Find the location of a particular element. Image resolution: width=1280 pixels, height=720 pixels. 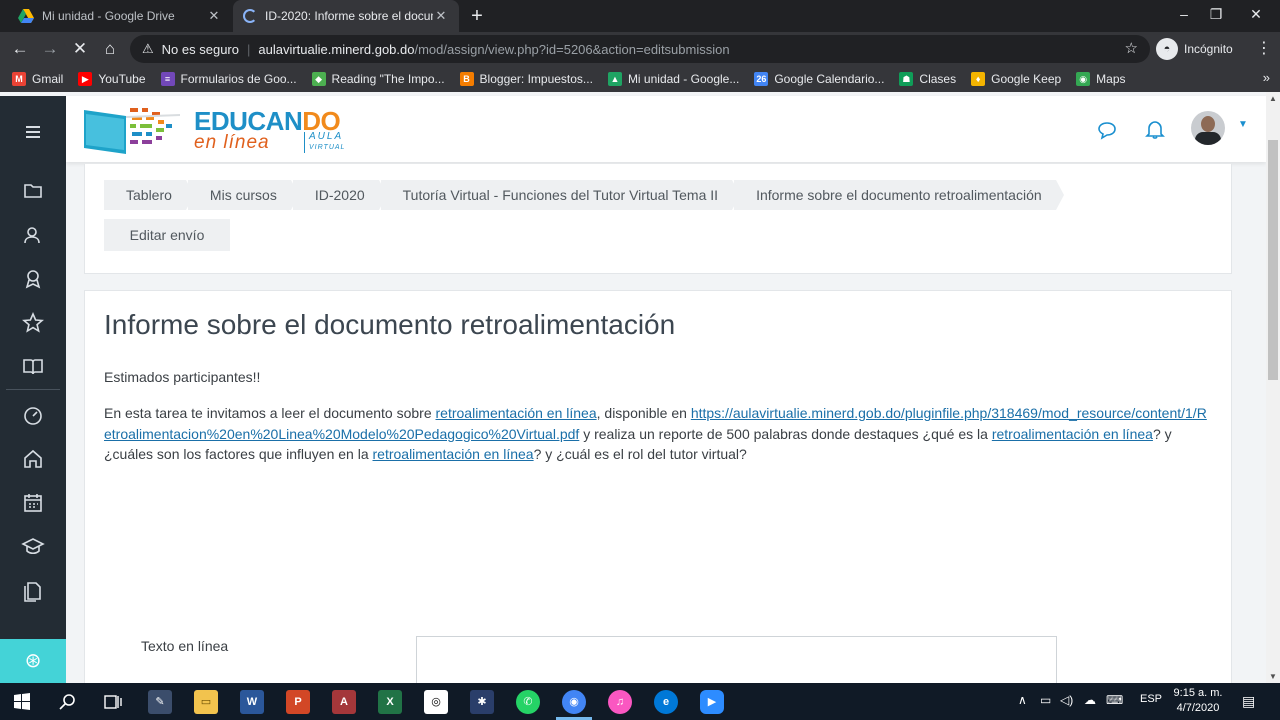

home-icon: ⌂ is located at coordinates (110, 49).